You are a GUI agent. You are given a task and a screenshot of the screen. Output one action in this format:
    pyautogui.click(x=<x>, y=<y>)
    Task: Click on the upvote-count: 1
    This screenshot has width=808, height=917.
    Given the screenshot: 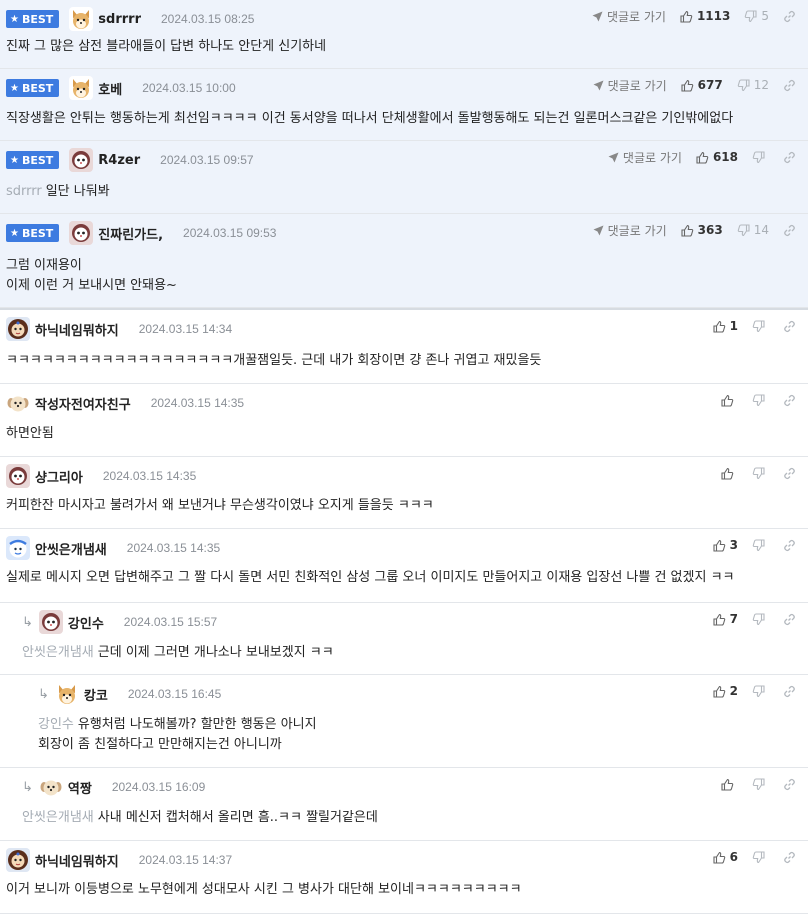 What is the action you would take?
    pyautogui.click(x=733, y=326)
    